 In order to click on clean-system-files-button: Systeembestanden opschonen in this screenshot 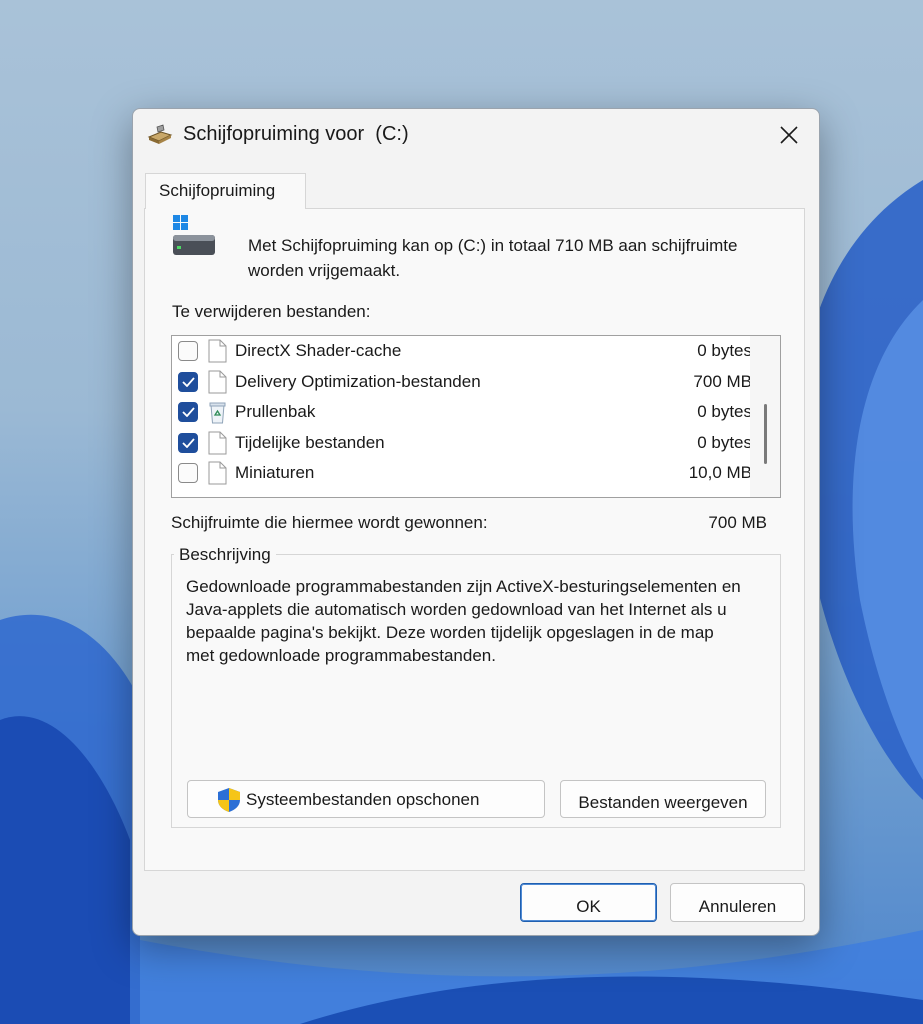, I will do `click(366, 799)`.